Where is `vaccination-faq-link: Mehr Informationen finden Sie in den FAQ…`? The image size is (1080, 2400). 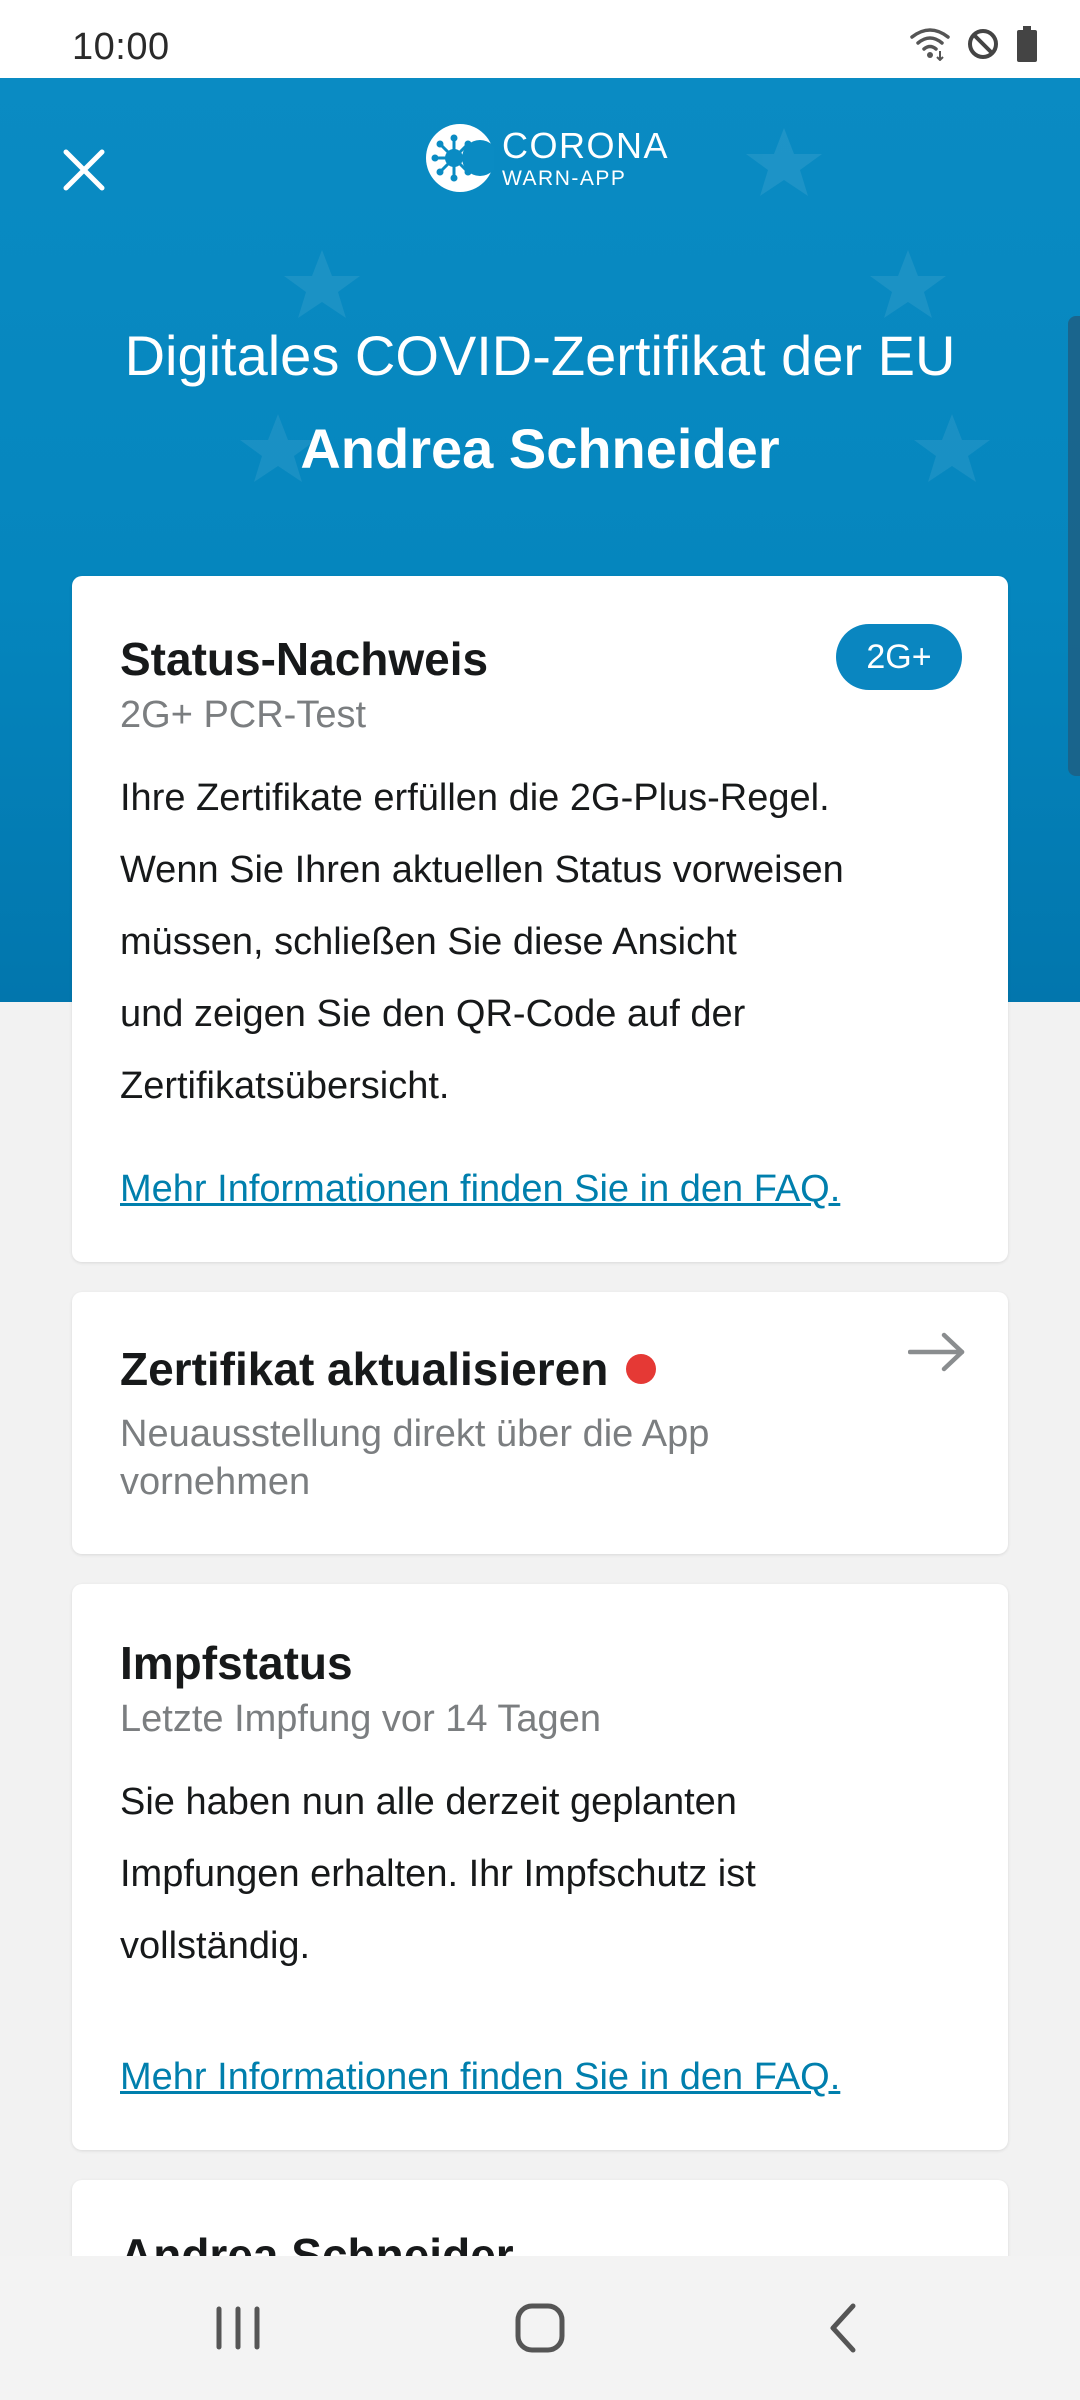 vaccination-faq-link: Mehr Informationen finden Sie in den FAQ… is located at coordinates (480, 2077).